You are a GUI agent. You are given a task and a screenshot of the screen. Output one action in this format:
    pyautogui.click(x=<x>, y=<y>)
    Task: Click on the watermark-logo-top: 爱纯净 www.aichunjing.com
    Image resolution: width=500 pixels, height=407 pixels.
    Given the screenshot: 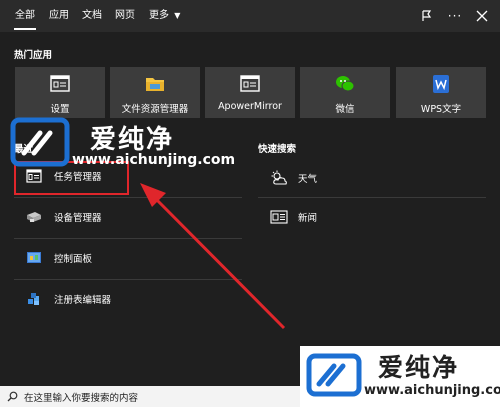 What is the action you would take?
    pyautogui.click(x=122, y=145)
    